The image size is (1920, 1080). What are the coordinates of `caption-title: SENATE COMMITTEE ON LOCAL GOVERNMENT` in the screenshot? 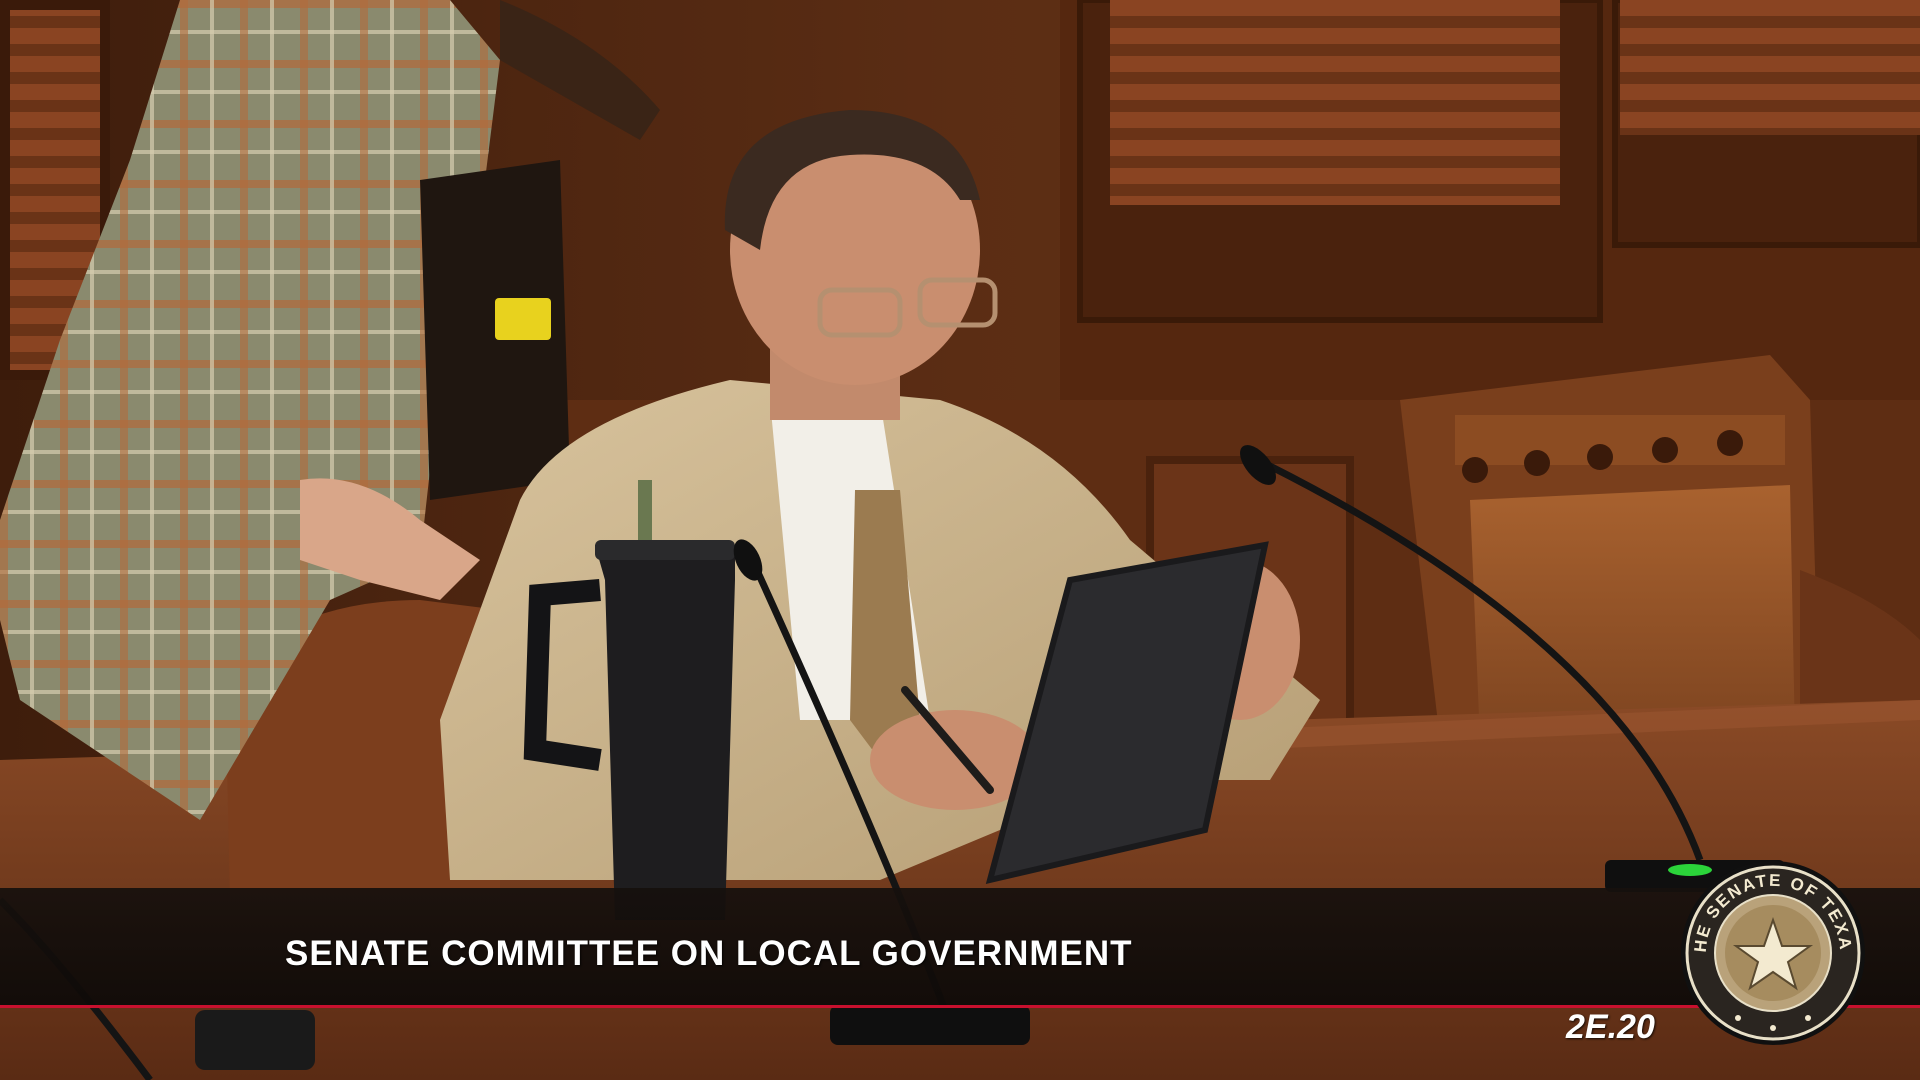 It's located at (709, 953).